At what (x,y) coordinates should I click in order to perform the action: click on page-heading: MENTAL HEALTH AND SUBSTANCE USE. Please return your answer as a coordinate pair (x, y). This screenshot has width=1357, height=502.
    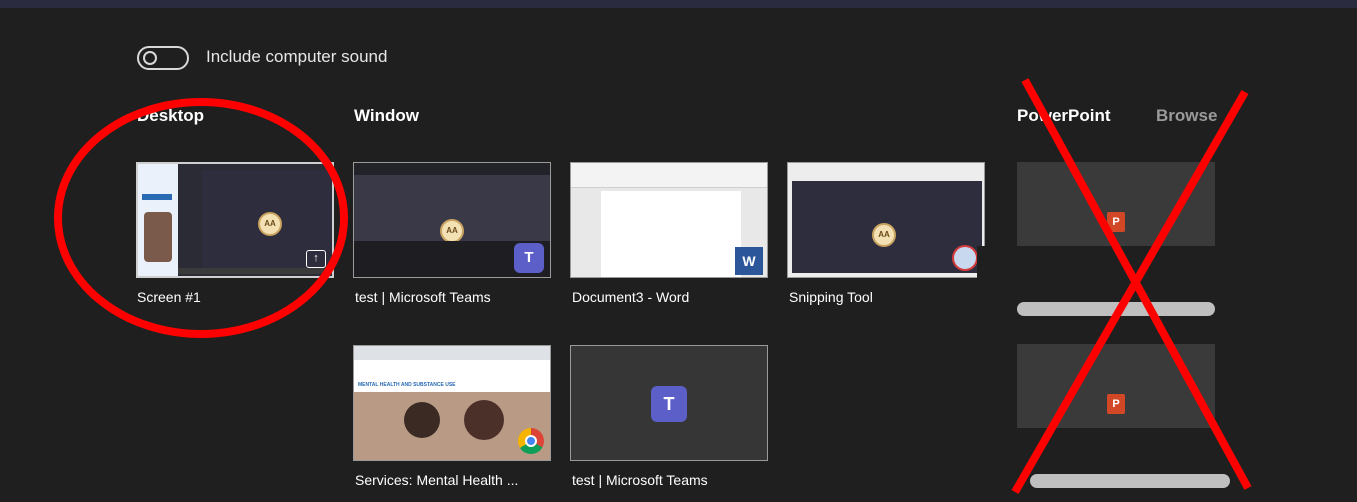
    Looking at the image, I should click on (407, 385).